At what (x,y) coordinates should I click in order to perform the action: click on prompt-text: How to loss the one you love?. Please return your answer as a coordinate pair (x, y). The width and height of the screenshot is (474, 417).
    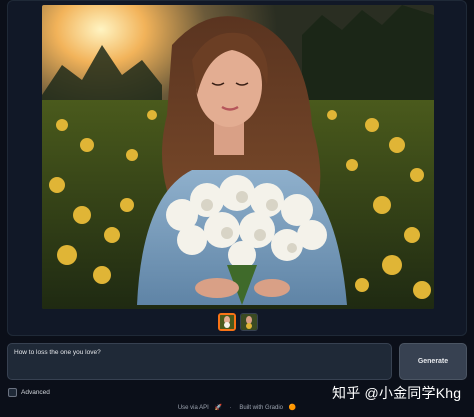
    Looking at the image, I should click on (57, 352).